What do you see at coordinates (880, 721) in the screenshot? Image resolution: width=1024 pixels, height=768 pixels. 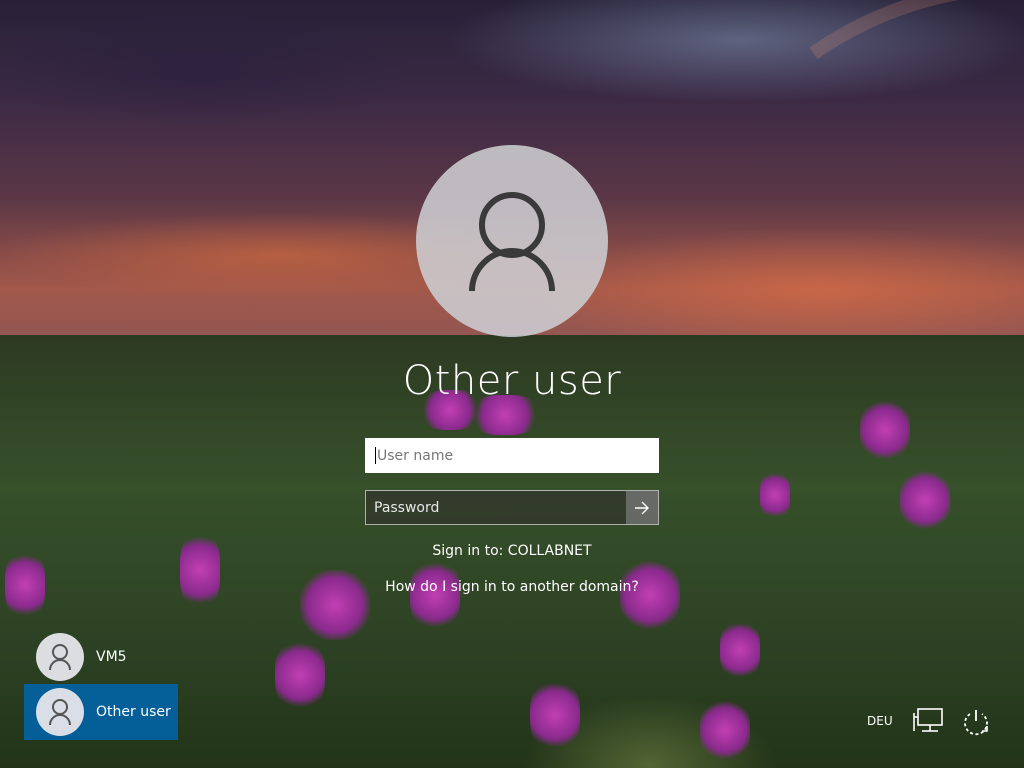 I see `input-language-indicator: DEU` at bounding box center [880, 721].